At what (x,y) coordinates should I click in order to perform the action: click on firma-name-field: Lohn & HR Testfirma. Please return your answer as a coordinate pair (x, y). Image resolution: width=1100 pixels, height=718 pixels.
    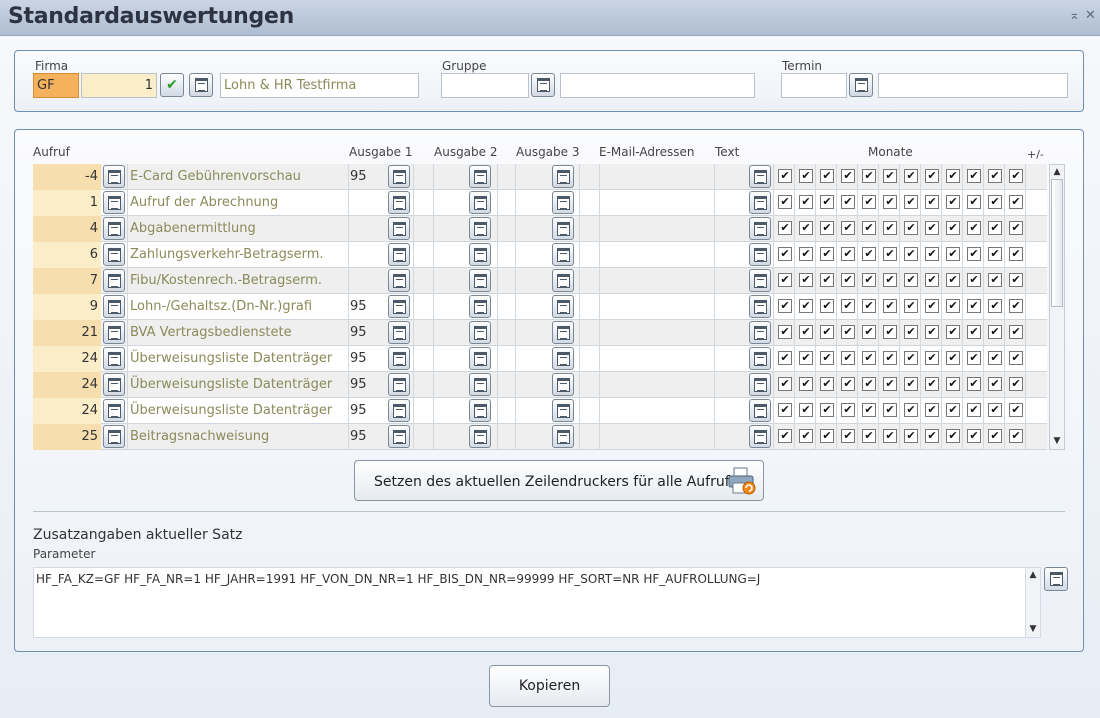
    Looking at the image, I should click on (319, 85).